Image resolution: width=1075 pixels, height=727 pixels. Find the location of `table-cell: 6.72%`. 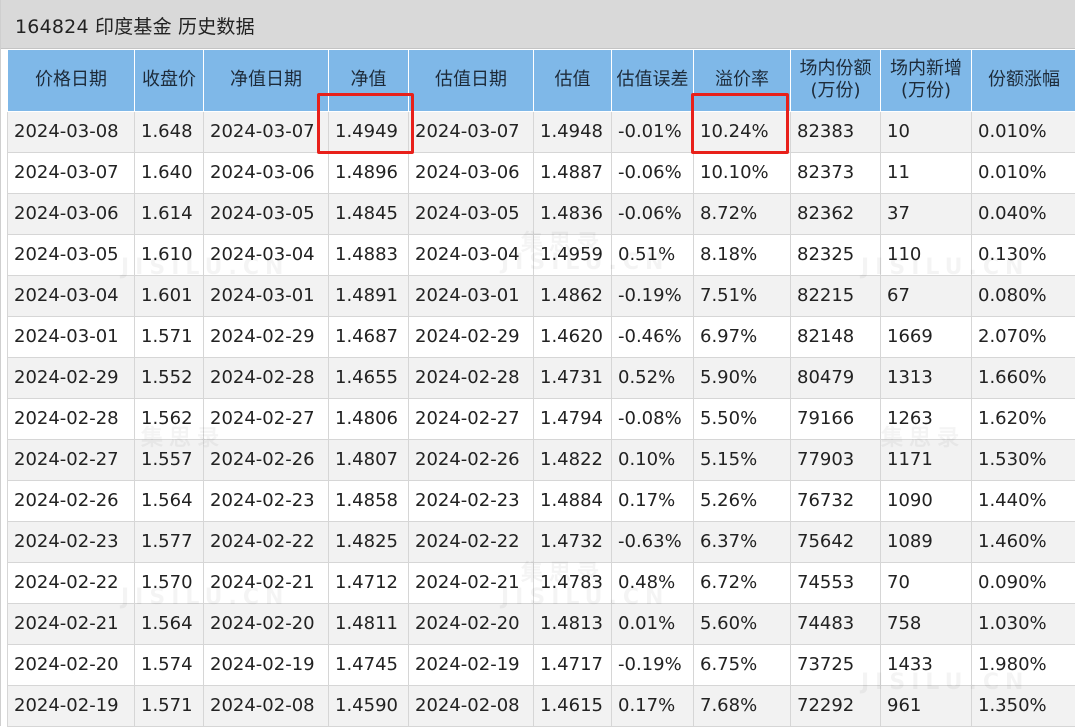

table-cell: 6.72% is located at coordinates (742, 582).